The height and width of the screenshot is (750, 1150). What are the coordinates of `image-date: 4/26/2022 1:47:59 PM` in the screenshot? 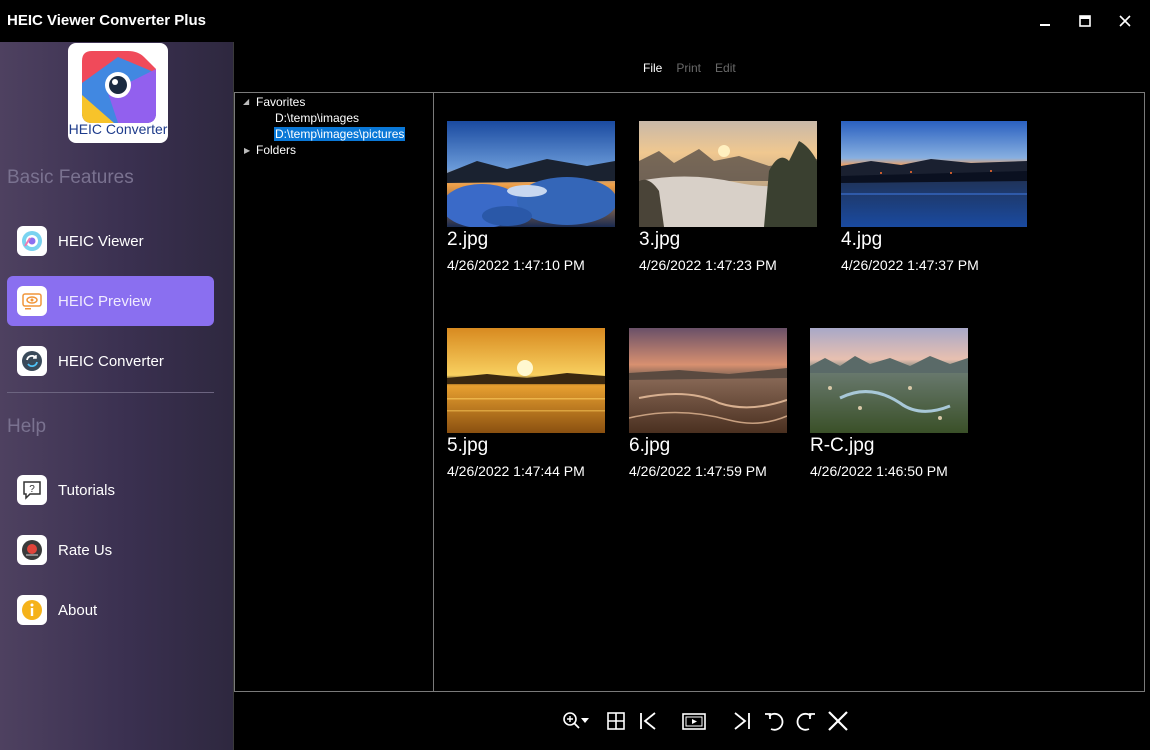 It's located at (698, 471).